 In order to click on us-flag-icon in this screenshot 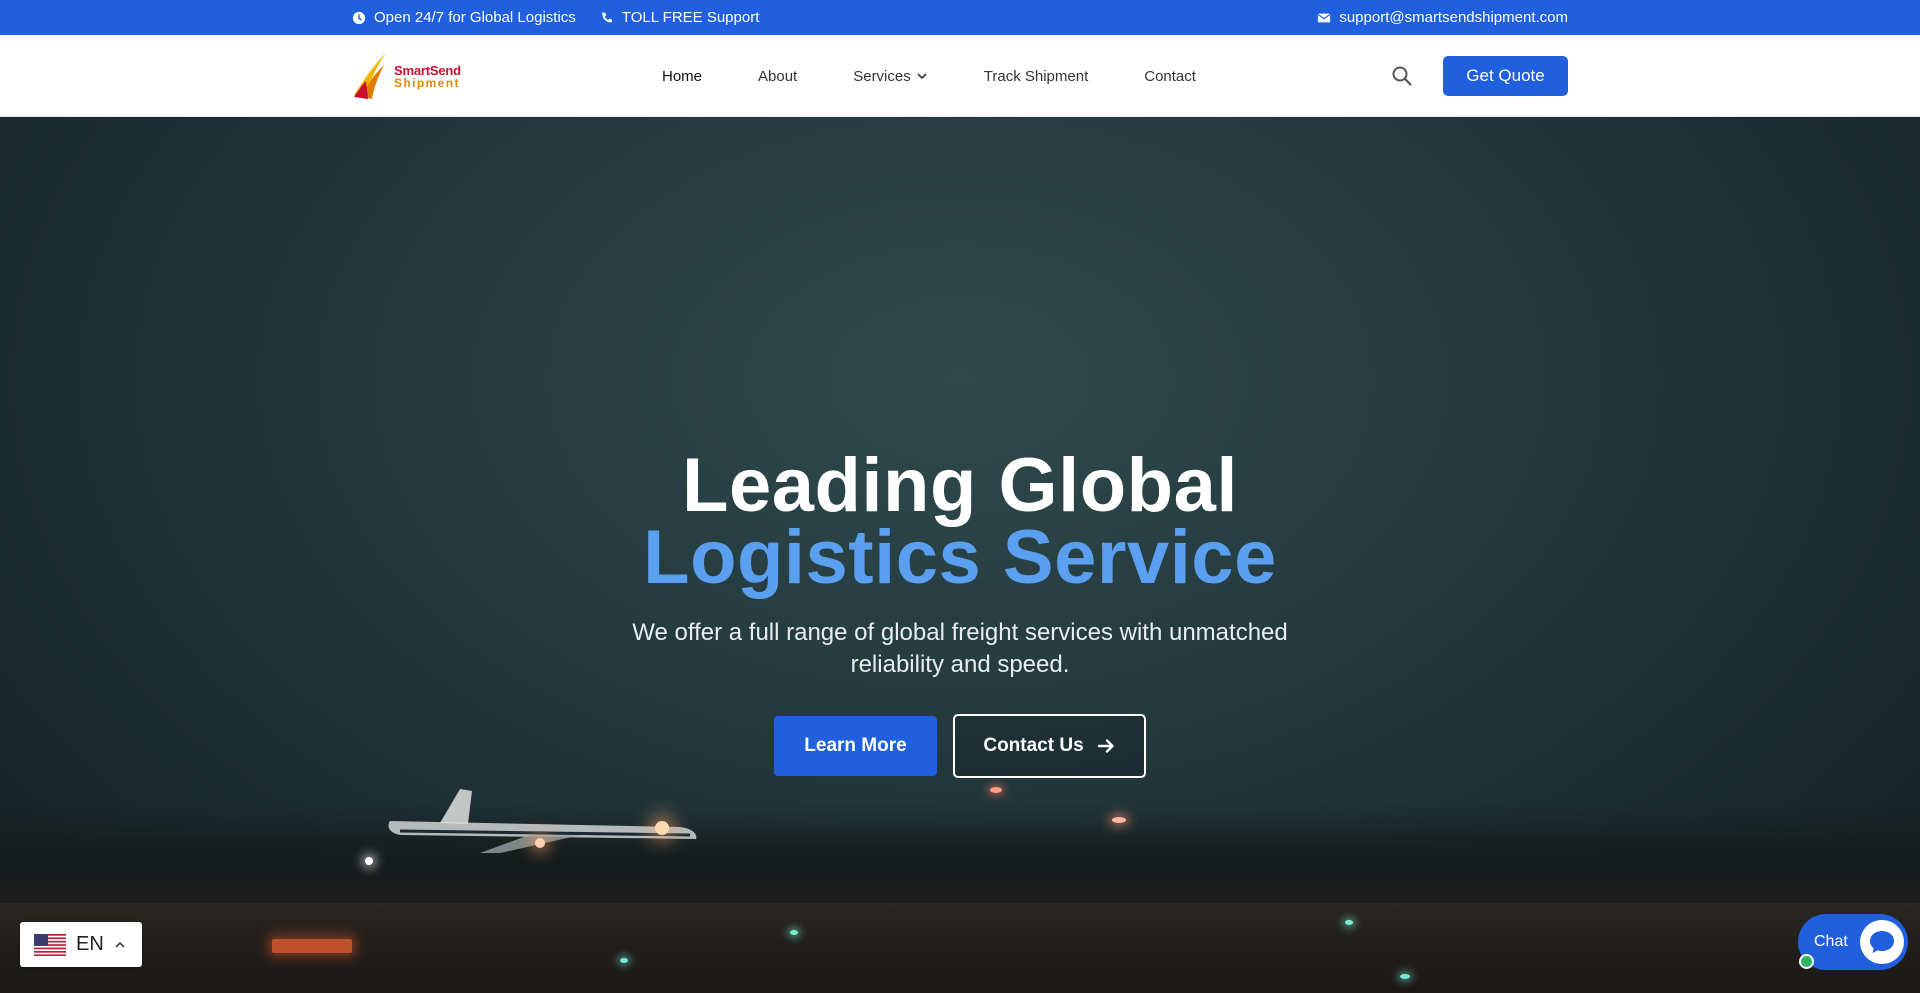, I will do `click(50, 944)`.